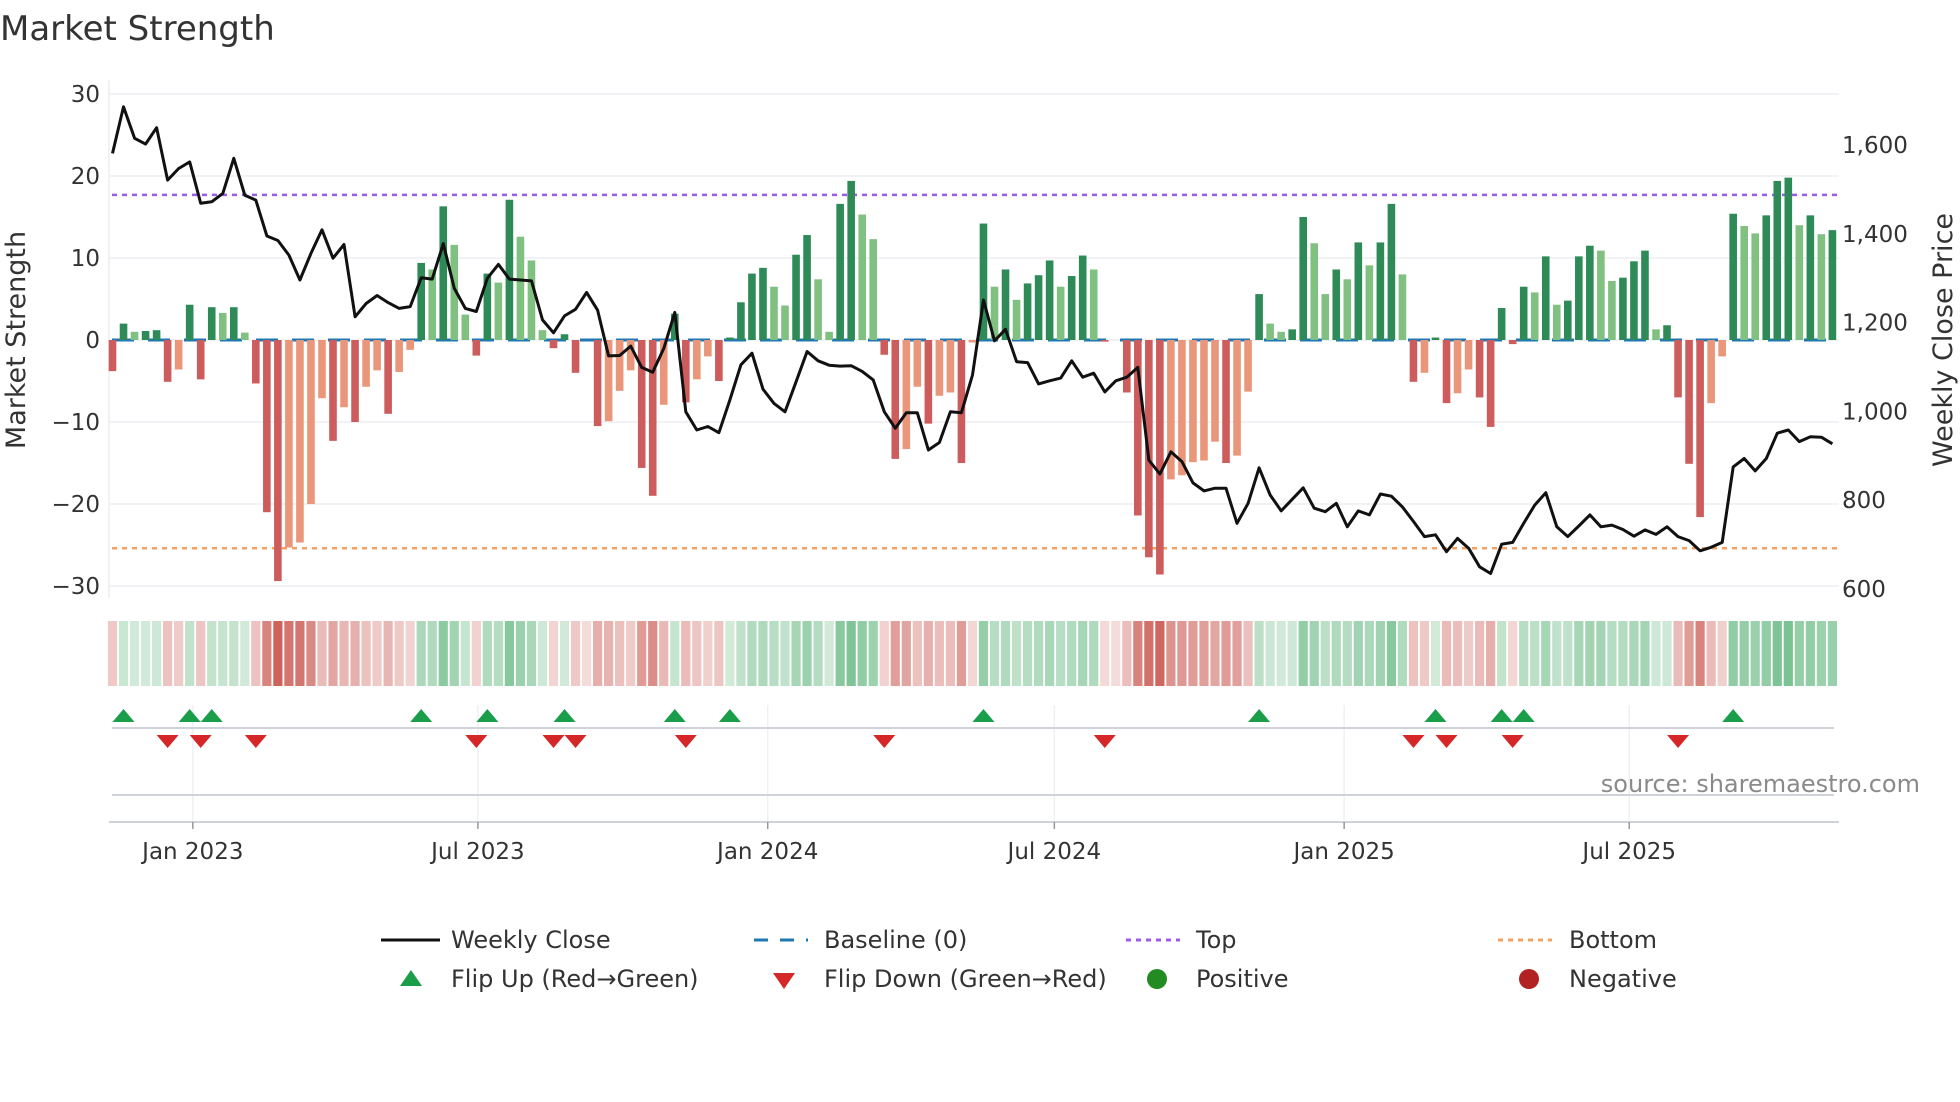 This screenshot has height=1102, width=1960. I want to click on y2-tick-label: 1,200, so click(1875, 324).